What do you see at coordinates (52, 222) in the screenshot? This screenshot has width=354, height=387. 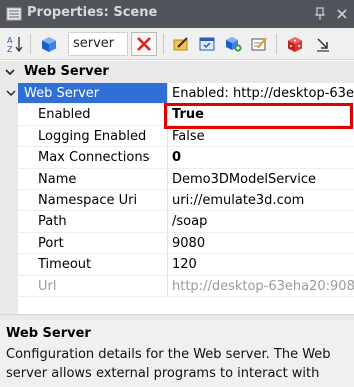 I see `property-name: Path` at bounding box center [52, 222].